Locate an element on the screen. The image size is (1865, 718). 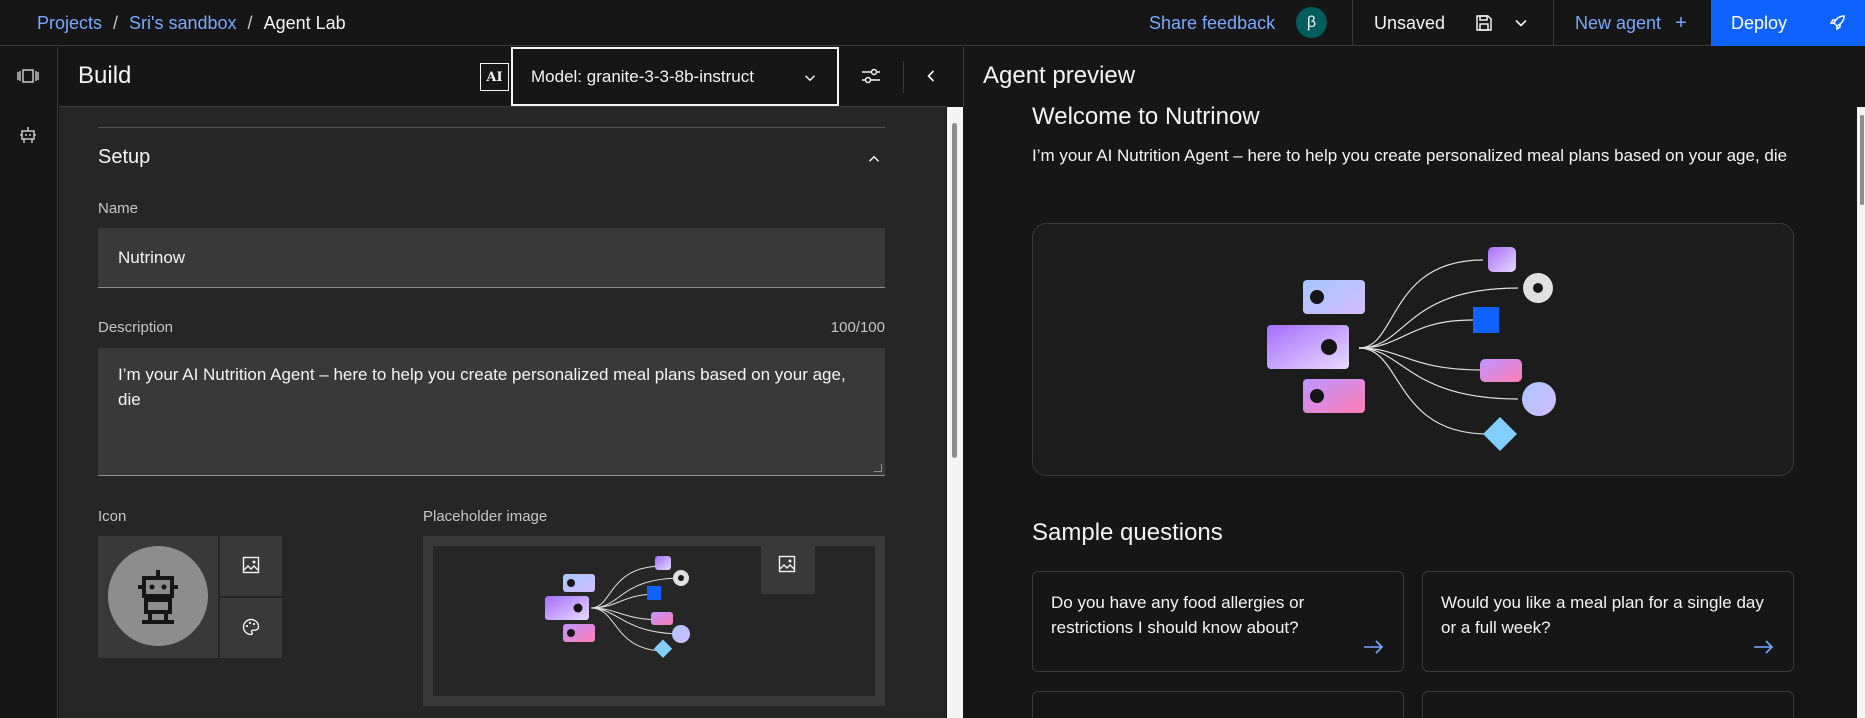
new-agent-label: New agent is located at coordinates (1618, 22).